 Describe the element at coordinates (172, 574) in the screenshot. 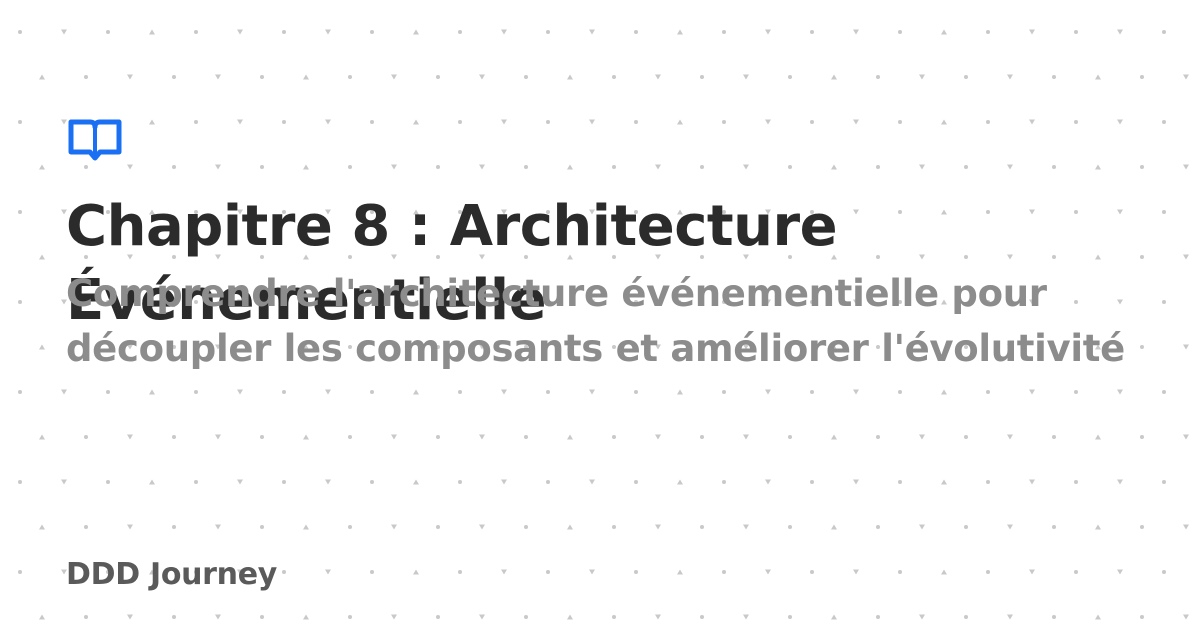

I see `brand-name: DDD Journey` at that location.